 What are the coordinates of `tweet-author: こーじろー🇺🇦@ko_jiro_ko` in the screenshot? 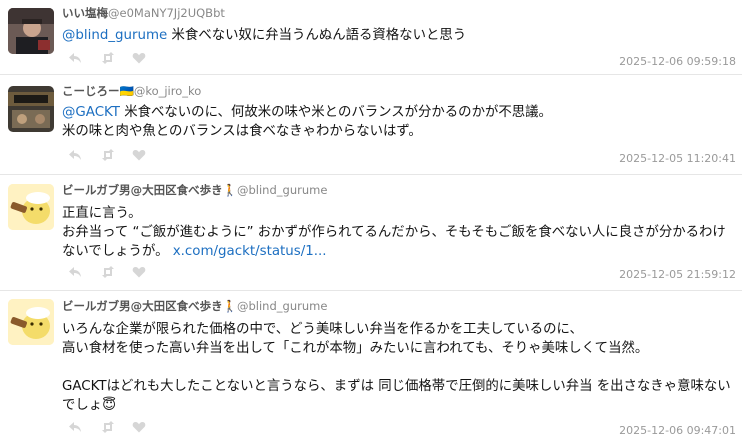 It's located at (131, 91).